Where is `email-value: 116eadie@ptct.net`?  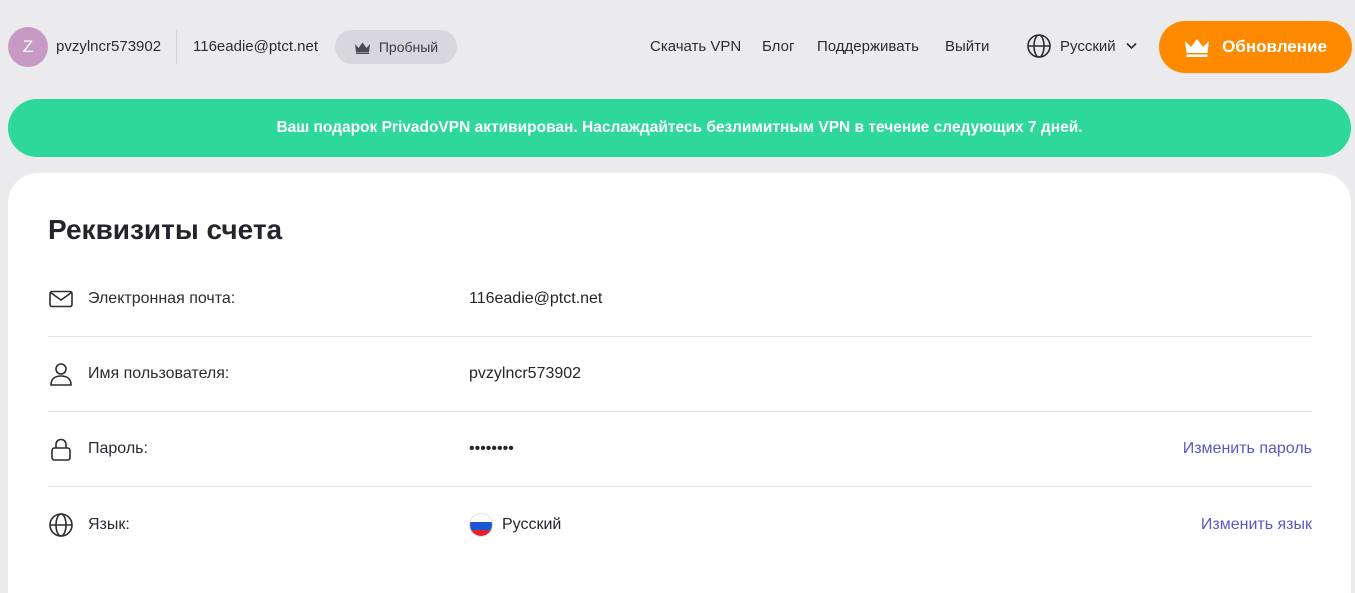
email-value: 116eadie@ptct.net is located at coordinates (536, 298).